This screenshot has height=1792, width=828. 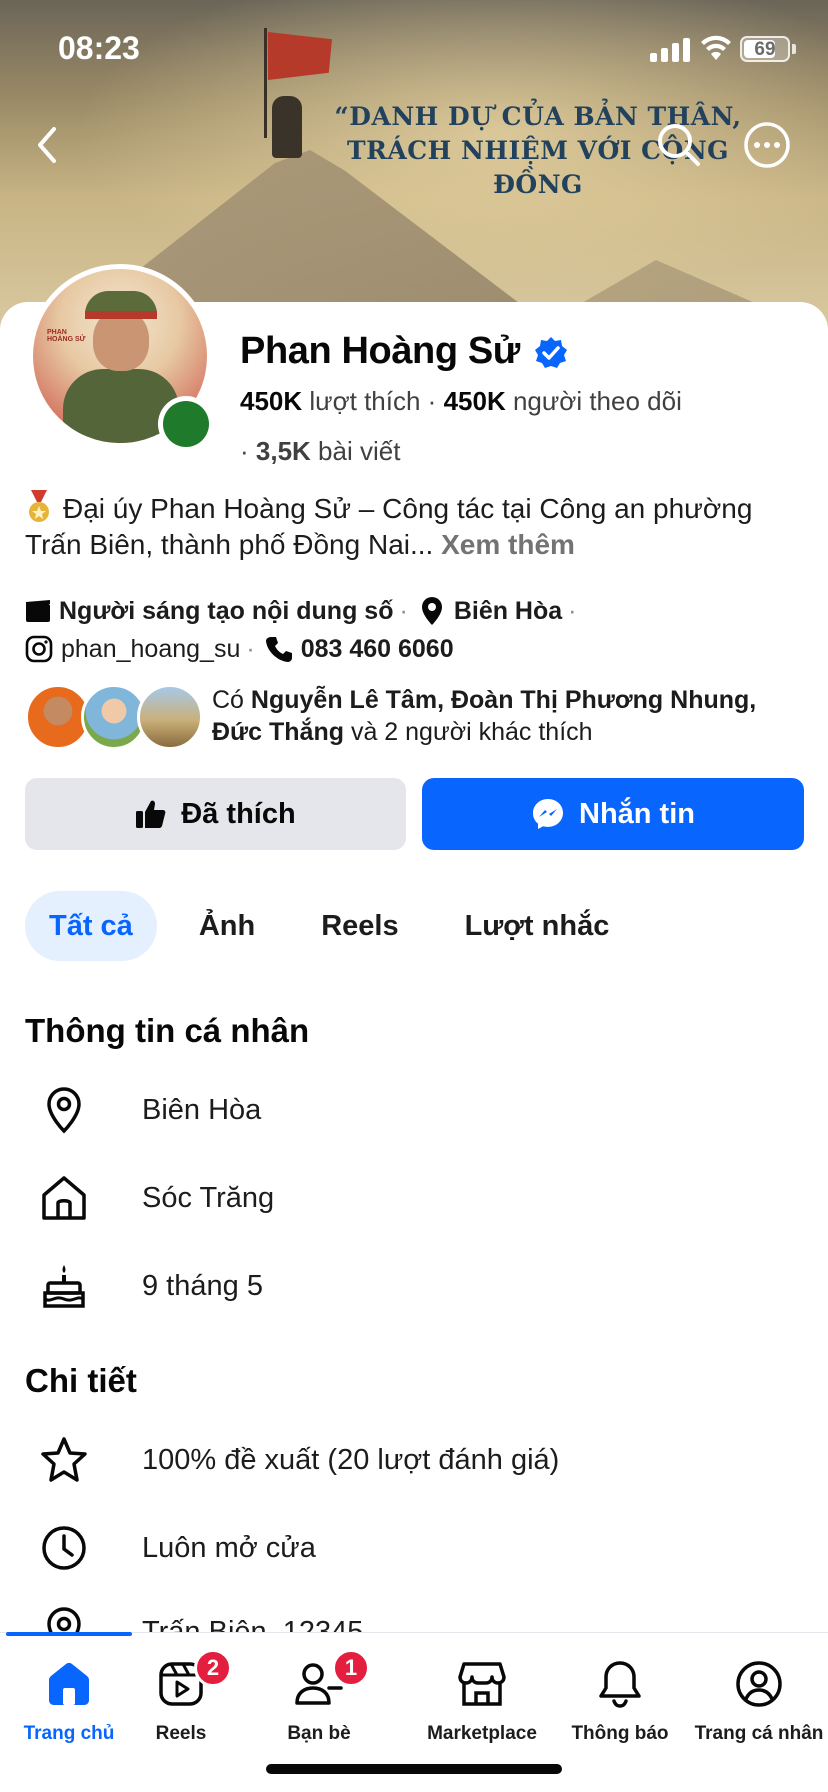 I want to click on likes-count: 450K, so click(x=271, y=401).